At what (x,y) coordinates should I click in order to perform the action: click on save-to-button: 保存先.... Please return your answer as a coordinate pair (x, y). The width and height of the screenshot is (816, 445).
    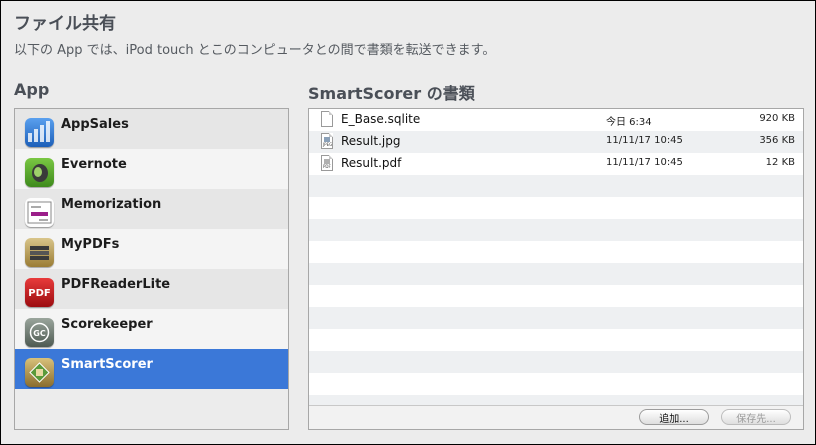
    Looking at the image, I should click on (756, 417).